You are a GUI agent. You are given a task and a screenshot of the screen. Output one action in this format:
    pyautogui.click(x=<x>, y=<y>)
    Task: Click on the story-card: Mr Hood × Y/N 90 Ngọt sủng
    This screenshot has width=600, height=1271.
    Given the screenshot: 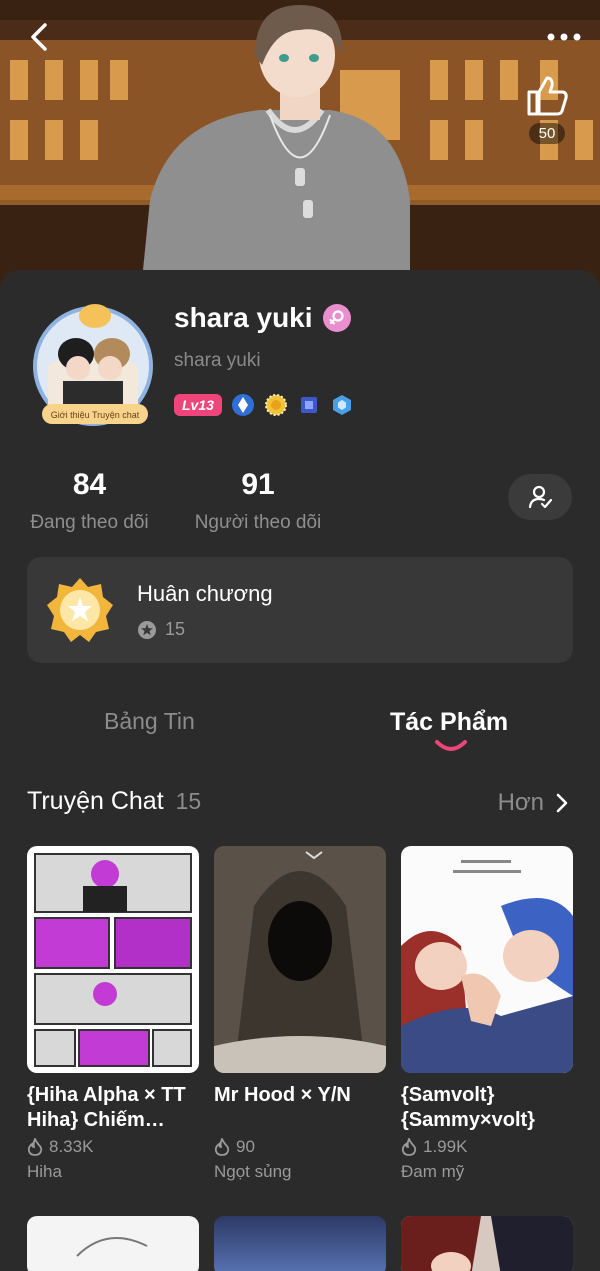 What is the action you would take?
    pyautogui.click(x=300, y=1014)
    